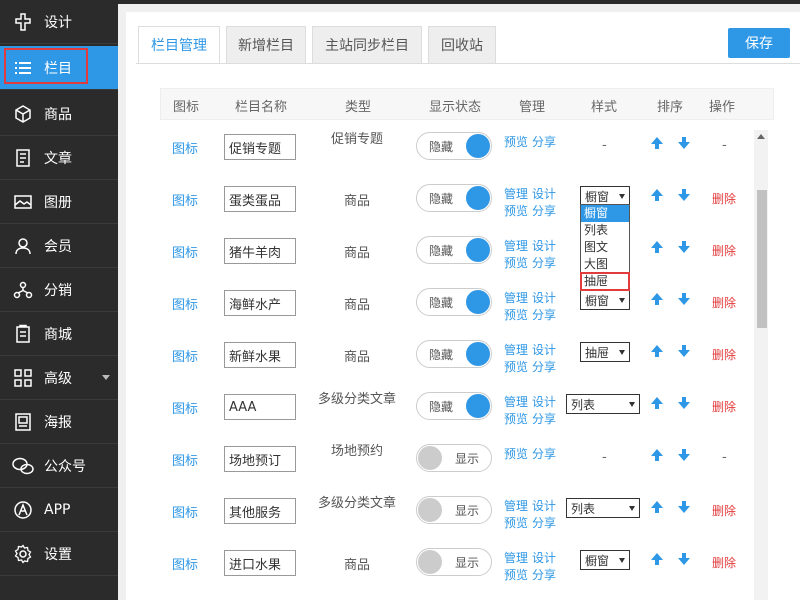  Describe the element at coordinates (59, 68) in the screenshot. I see `nav-item-columns: 栏目` at that location.